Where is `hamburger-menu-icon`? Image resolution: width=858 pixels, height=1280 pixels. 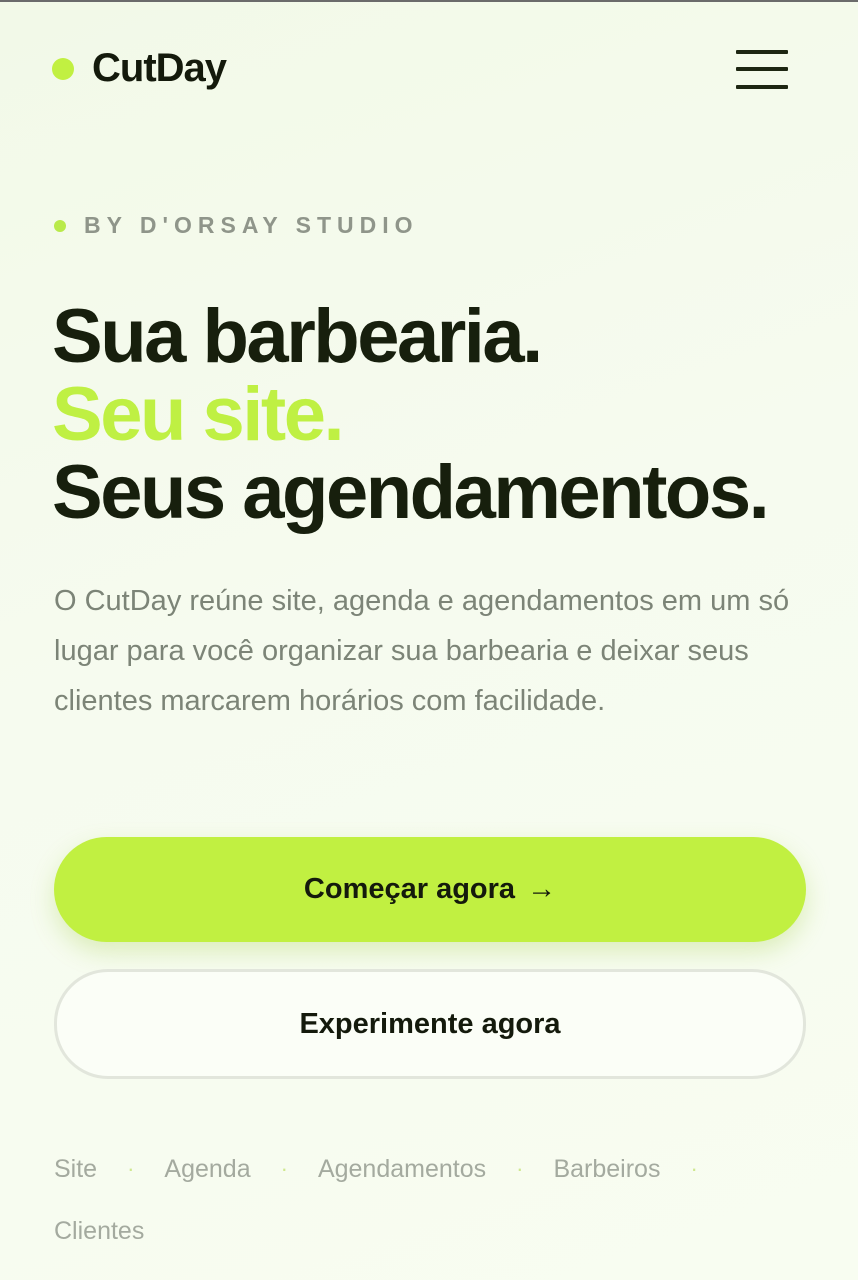 hamburger-menu-icon is located at coordinates (762, 71).